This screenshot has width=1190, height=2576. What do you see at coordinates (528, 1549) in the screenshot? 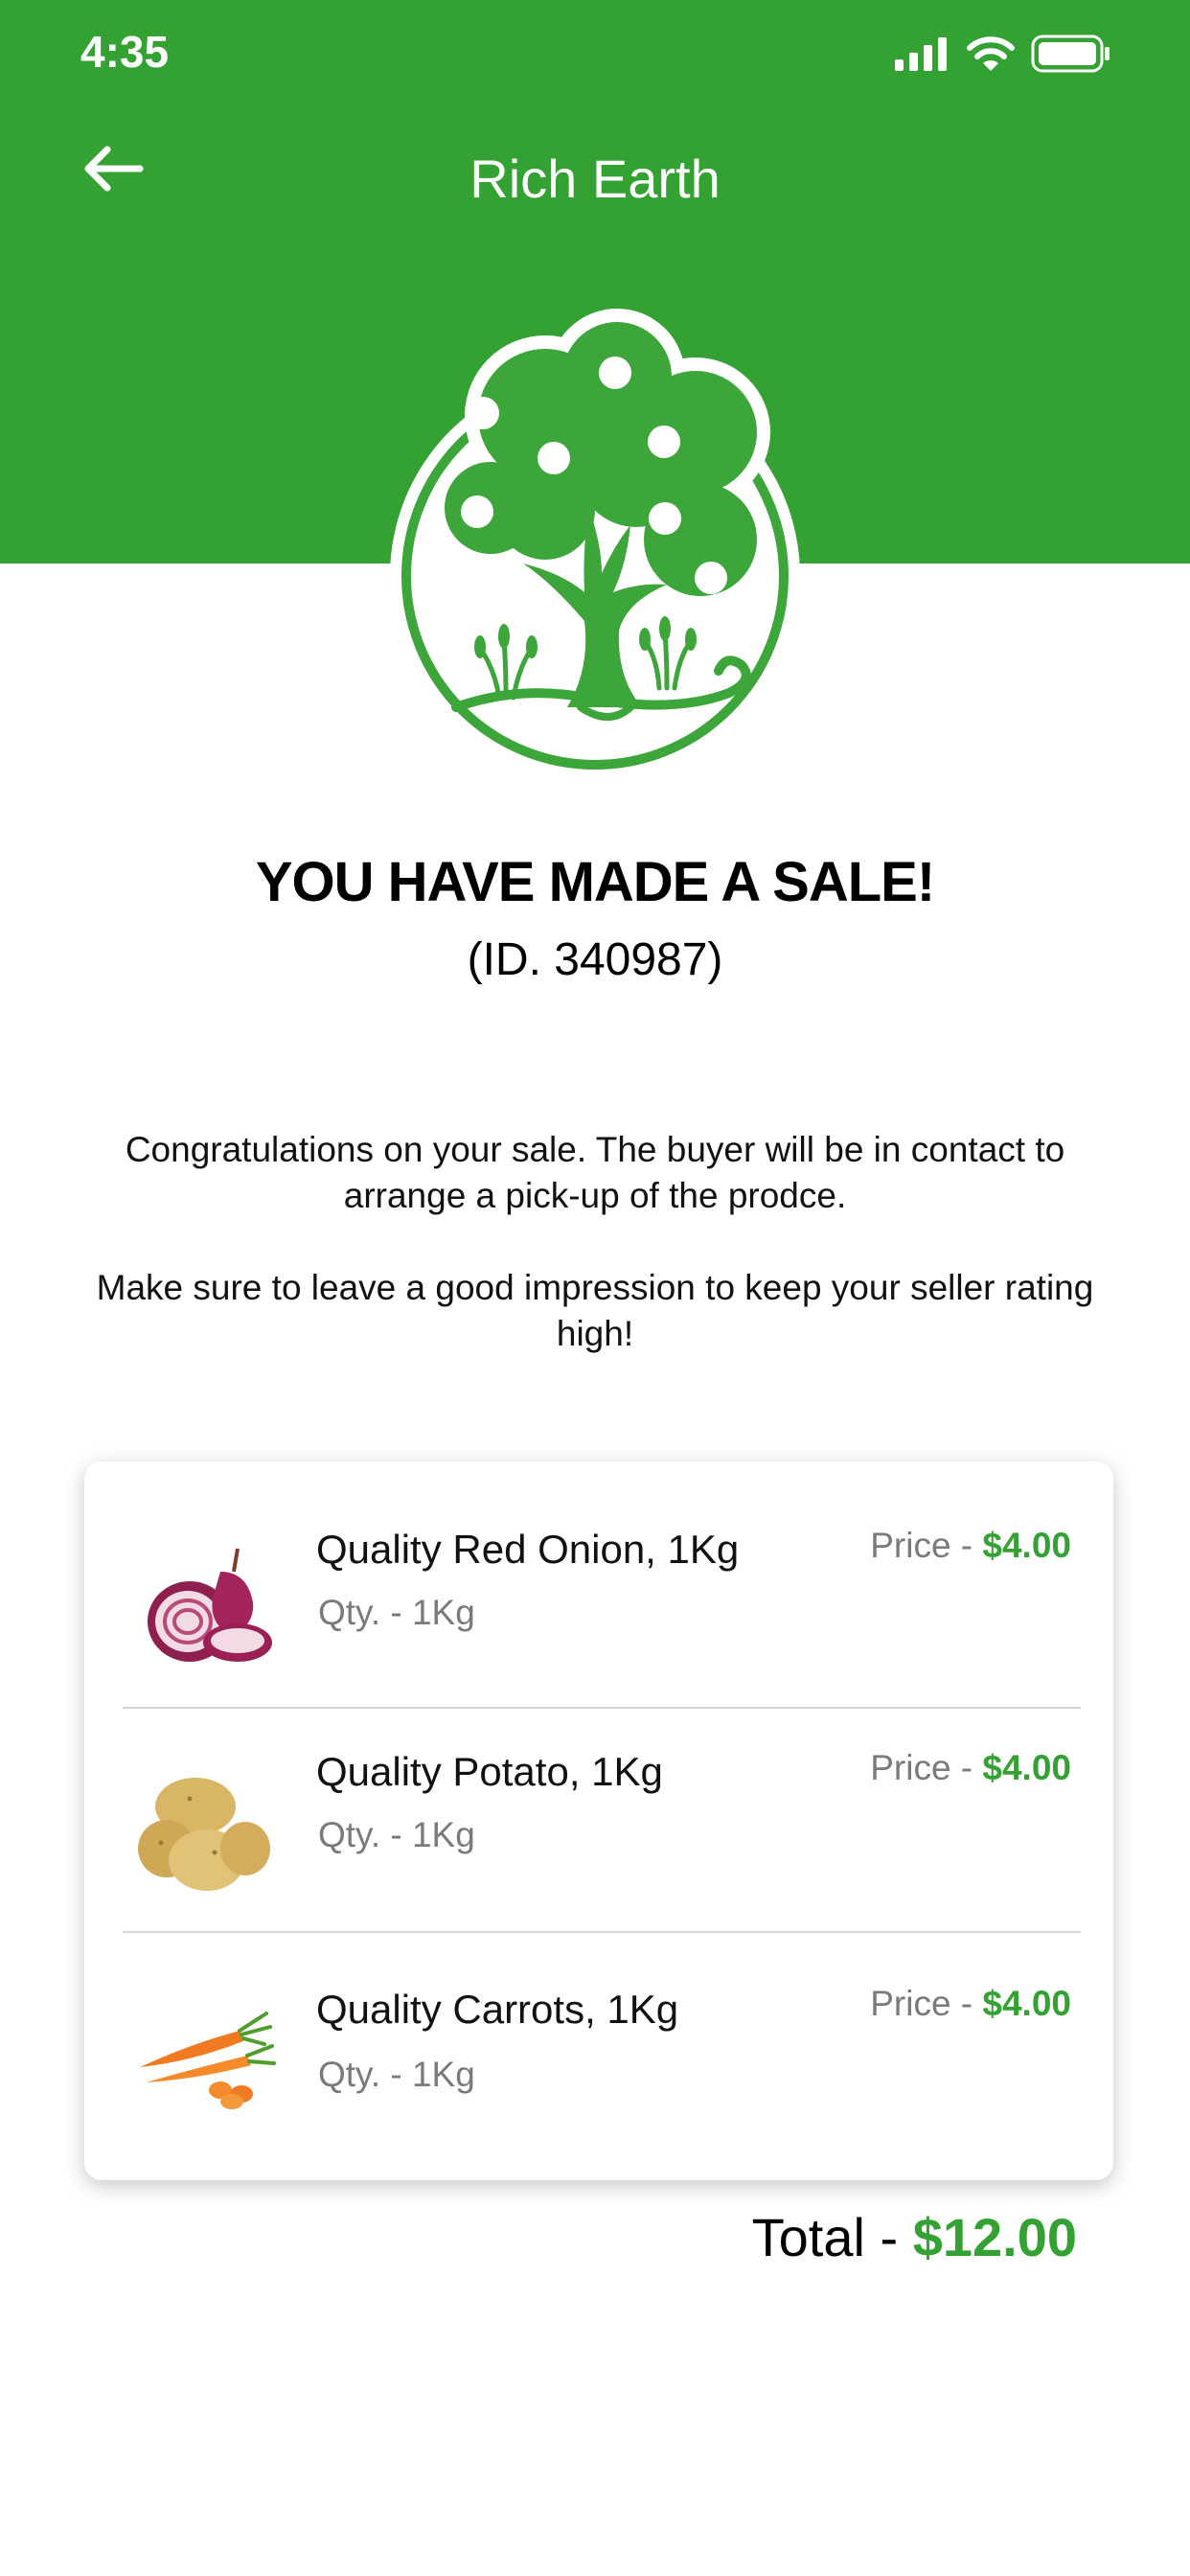
I see `item-name: Quality Red Onion, 1Kg` at bounding box center [528, 1549].